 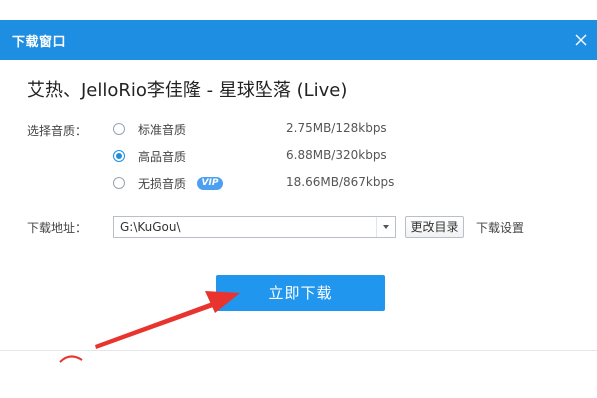 What do you see at coordinates (500, 227) in the screenshot?
I see `download-settings-link: 下载设置` at bounding box center [500, 227].